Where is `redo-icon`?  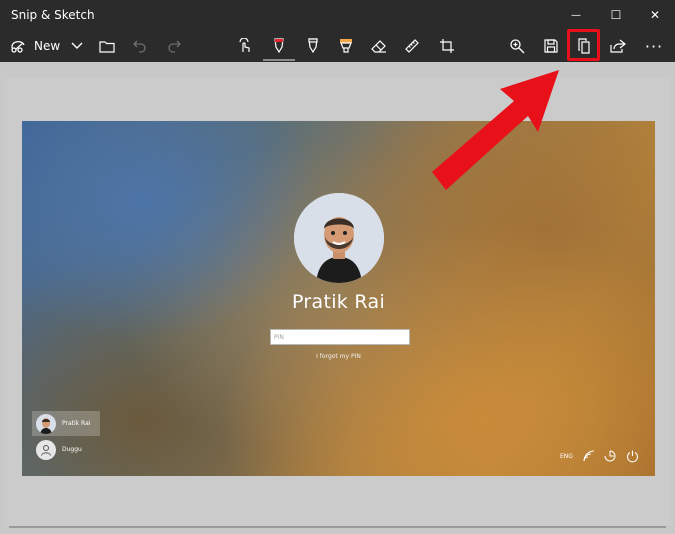 redo-icon is located at coordinates (174, 46).